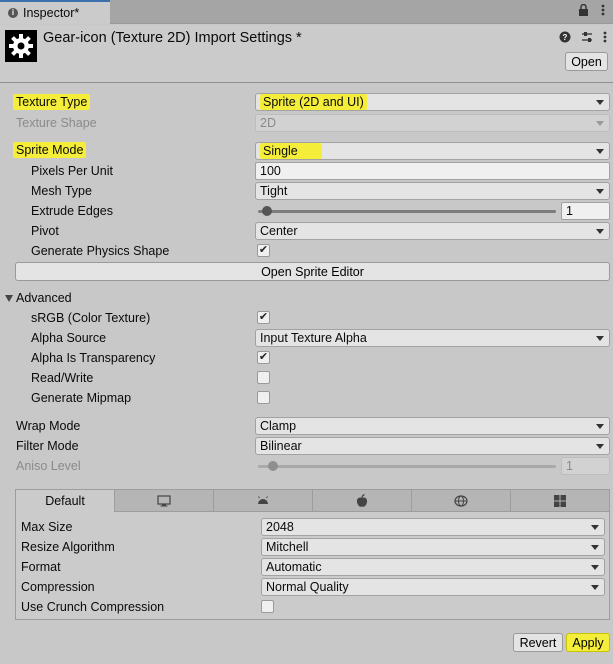 The width and height of the screenshot is (613, 664). Describe the element at coordinates (585, 211) in the screenshot. I see `extrude-edges-field: 1` at that location.